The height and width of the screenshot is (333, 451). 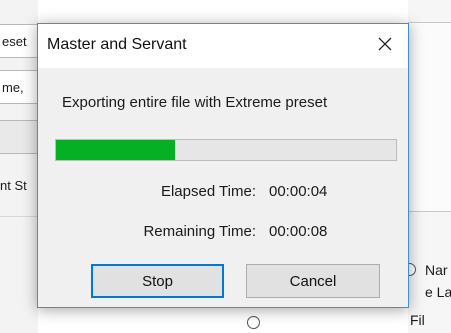 What do you see at coordinates (14, 41) in the screenshot?
I see `background-fragment: eset` at bounding box center [14, 41].